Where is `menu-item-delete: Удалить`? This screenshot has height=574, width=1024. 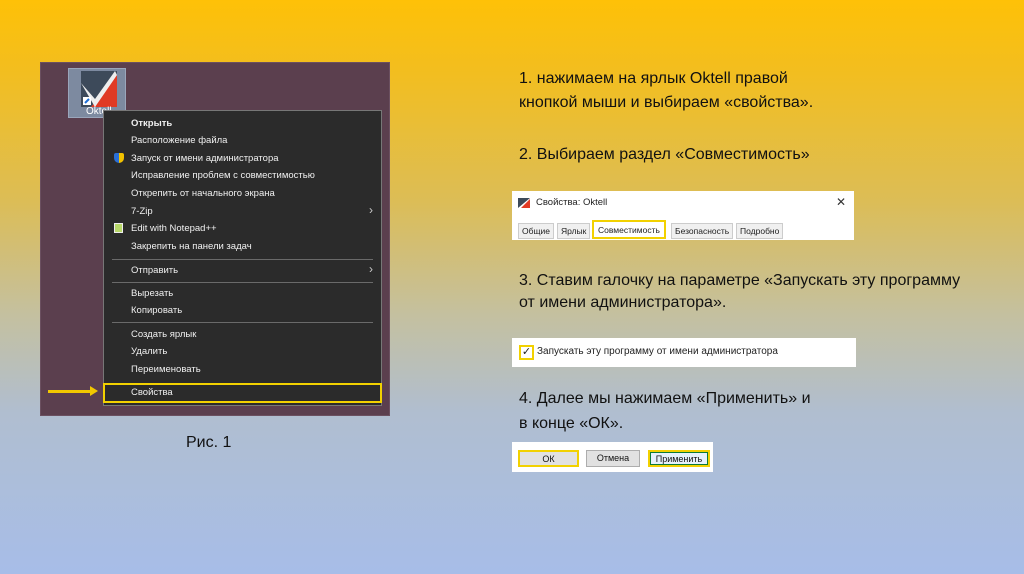 menu-item-delete: Удалить is located at coordinates (149, 351).